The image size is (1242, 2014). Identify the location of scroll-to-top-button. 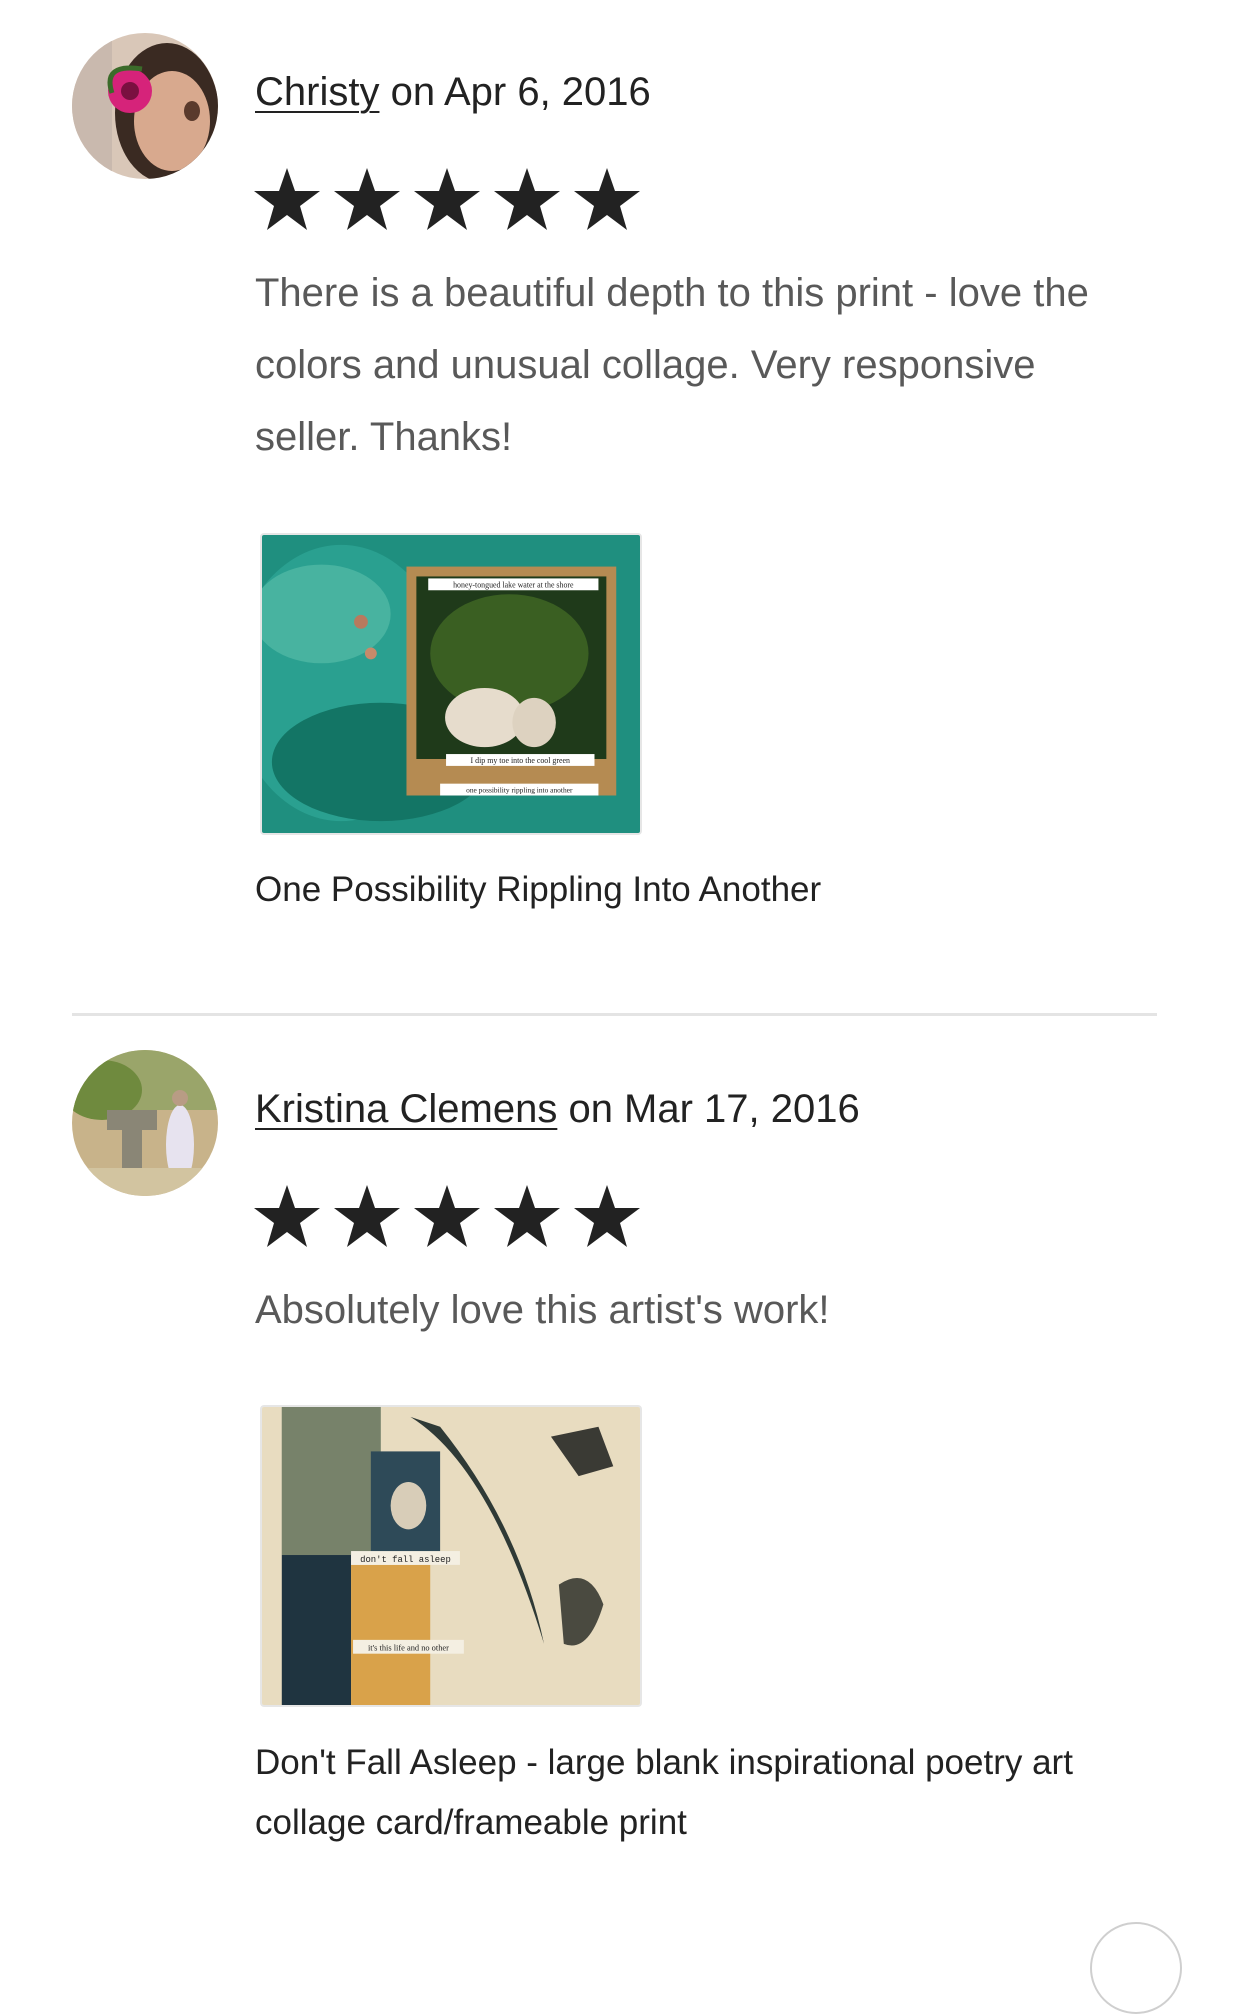
(1136, 1968).